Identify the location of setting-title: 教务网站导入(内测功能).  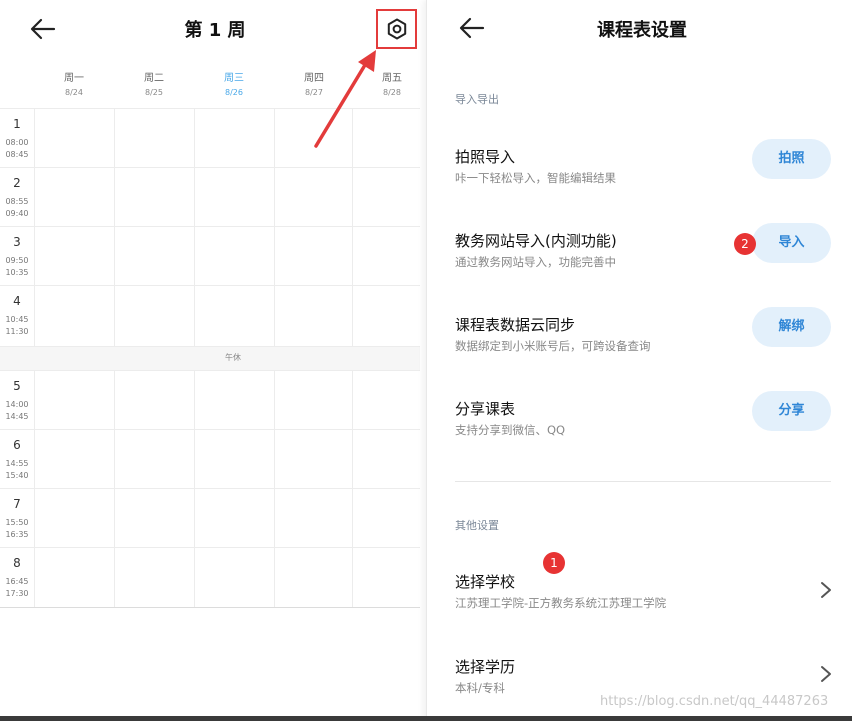
(536, 241).